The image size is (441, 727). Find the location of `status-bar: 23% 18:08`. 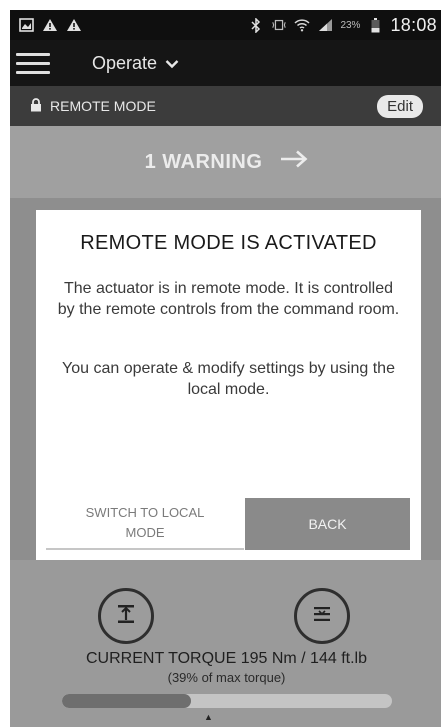

status-bar: 23% 18:08 is located at coordinates (225, 25).